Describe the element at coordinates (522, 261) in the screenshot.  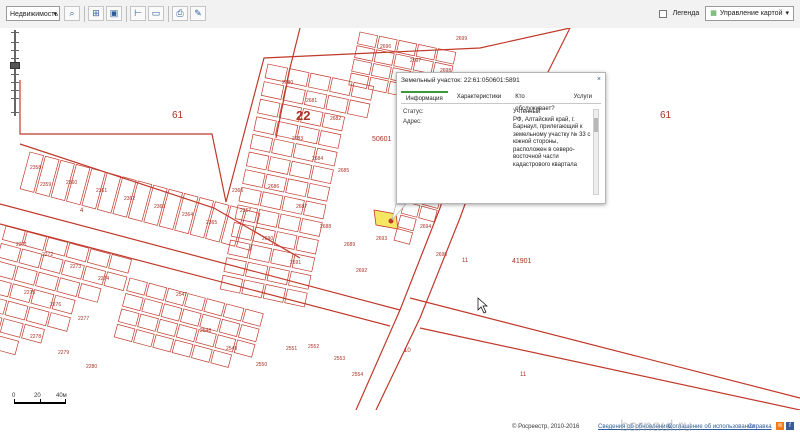
I see `quarter-label-41901: 41901` at that location.